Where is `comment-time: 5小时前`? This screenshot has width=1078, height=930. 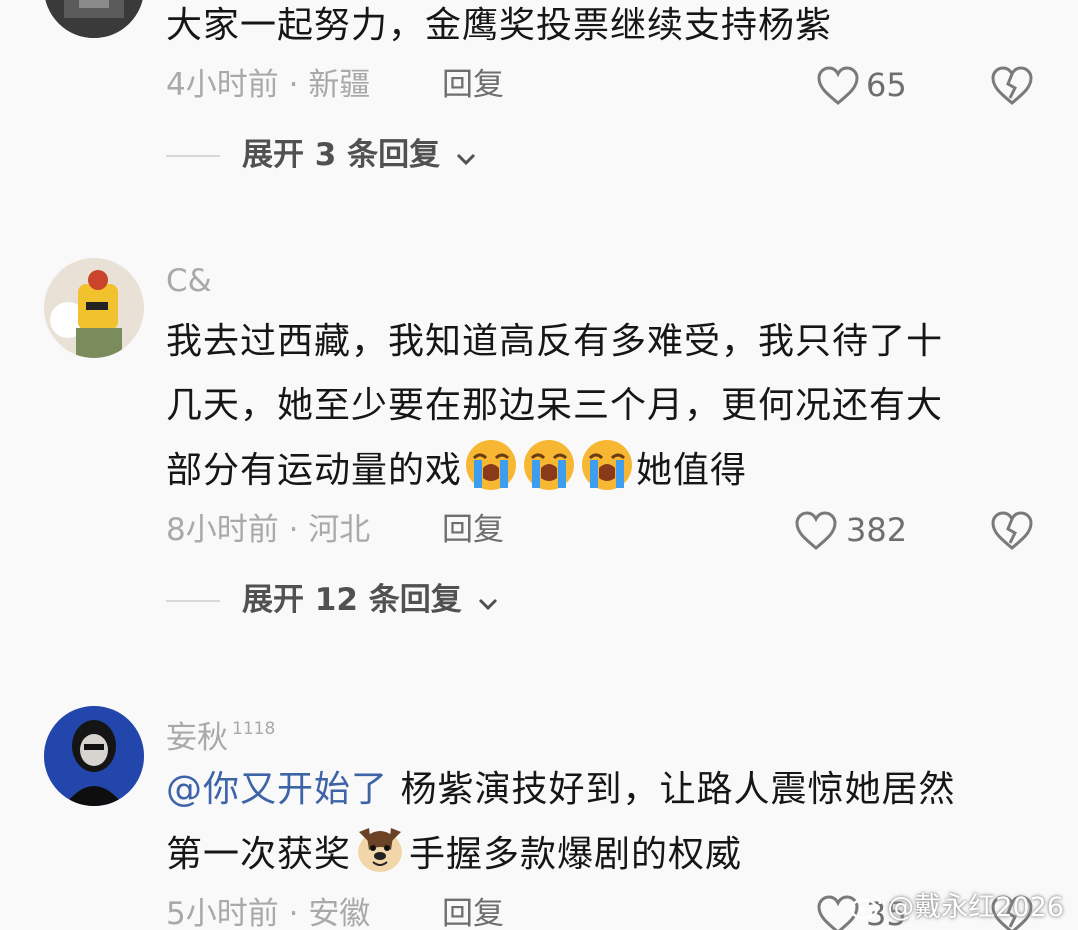 comment-time: 5小时前 is located at coordinates (222, 913).